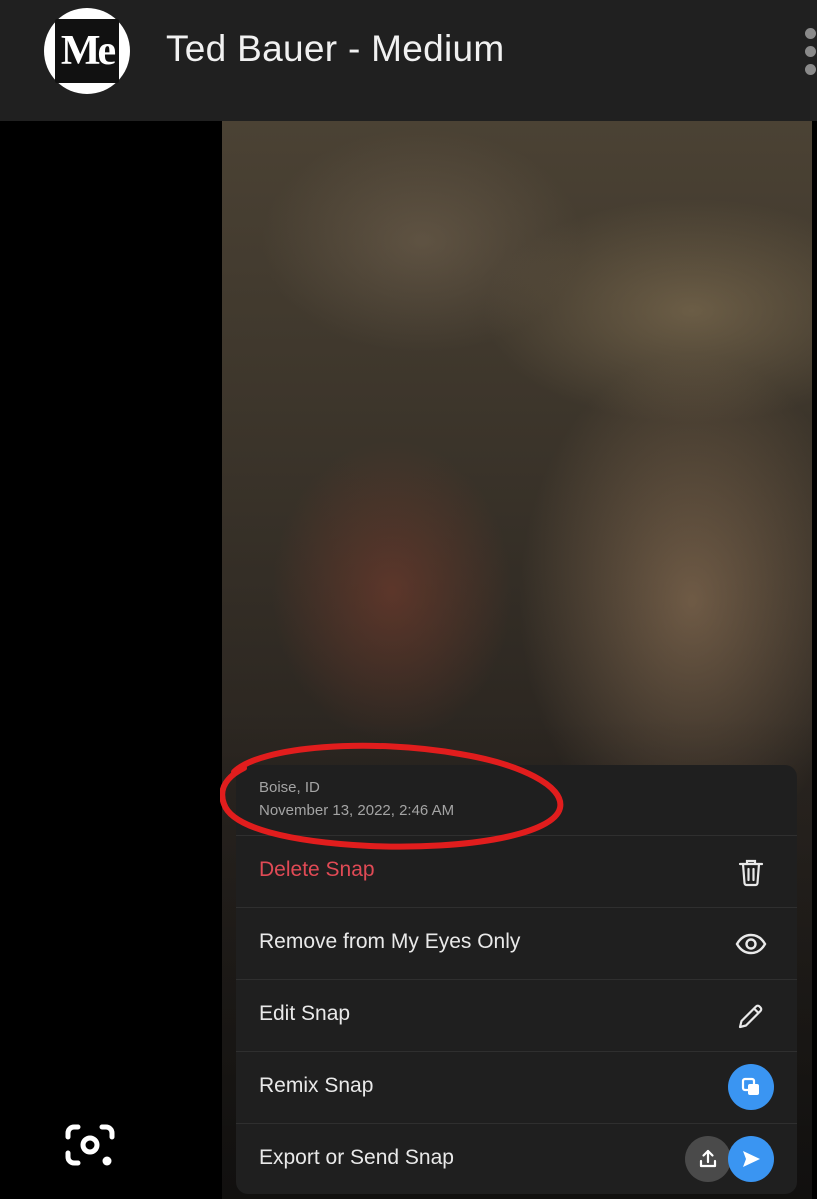  What do you see at coordinates (357, 810) in the screenshot?
I see `snap-timestamp: November 13, 2022, 2:46 AM` at bounding box center [357, 810].